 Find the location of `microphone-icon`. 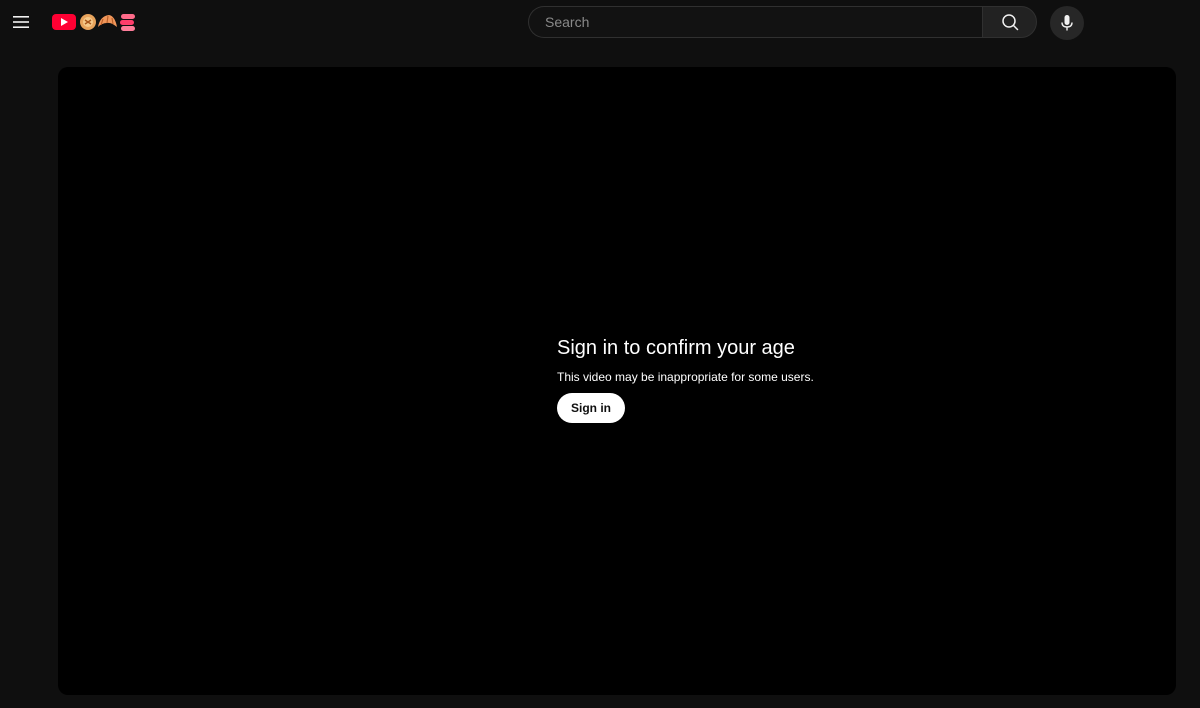

microphone-icon is located at coordinates (1067, 23).